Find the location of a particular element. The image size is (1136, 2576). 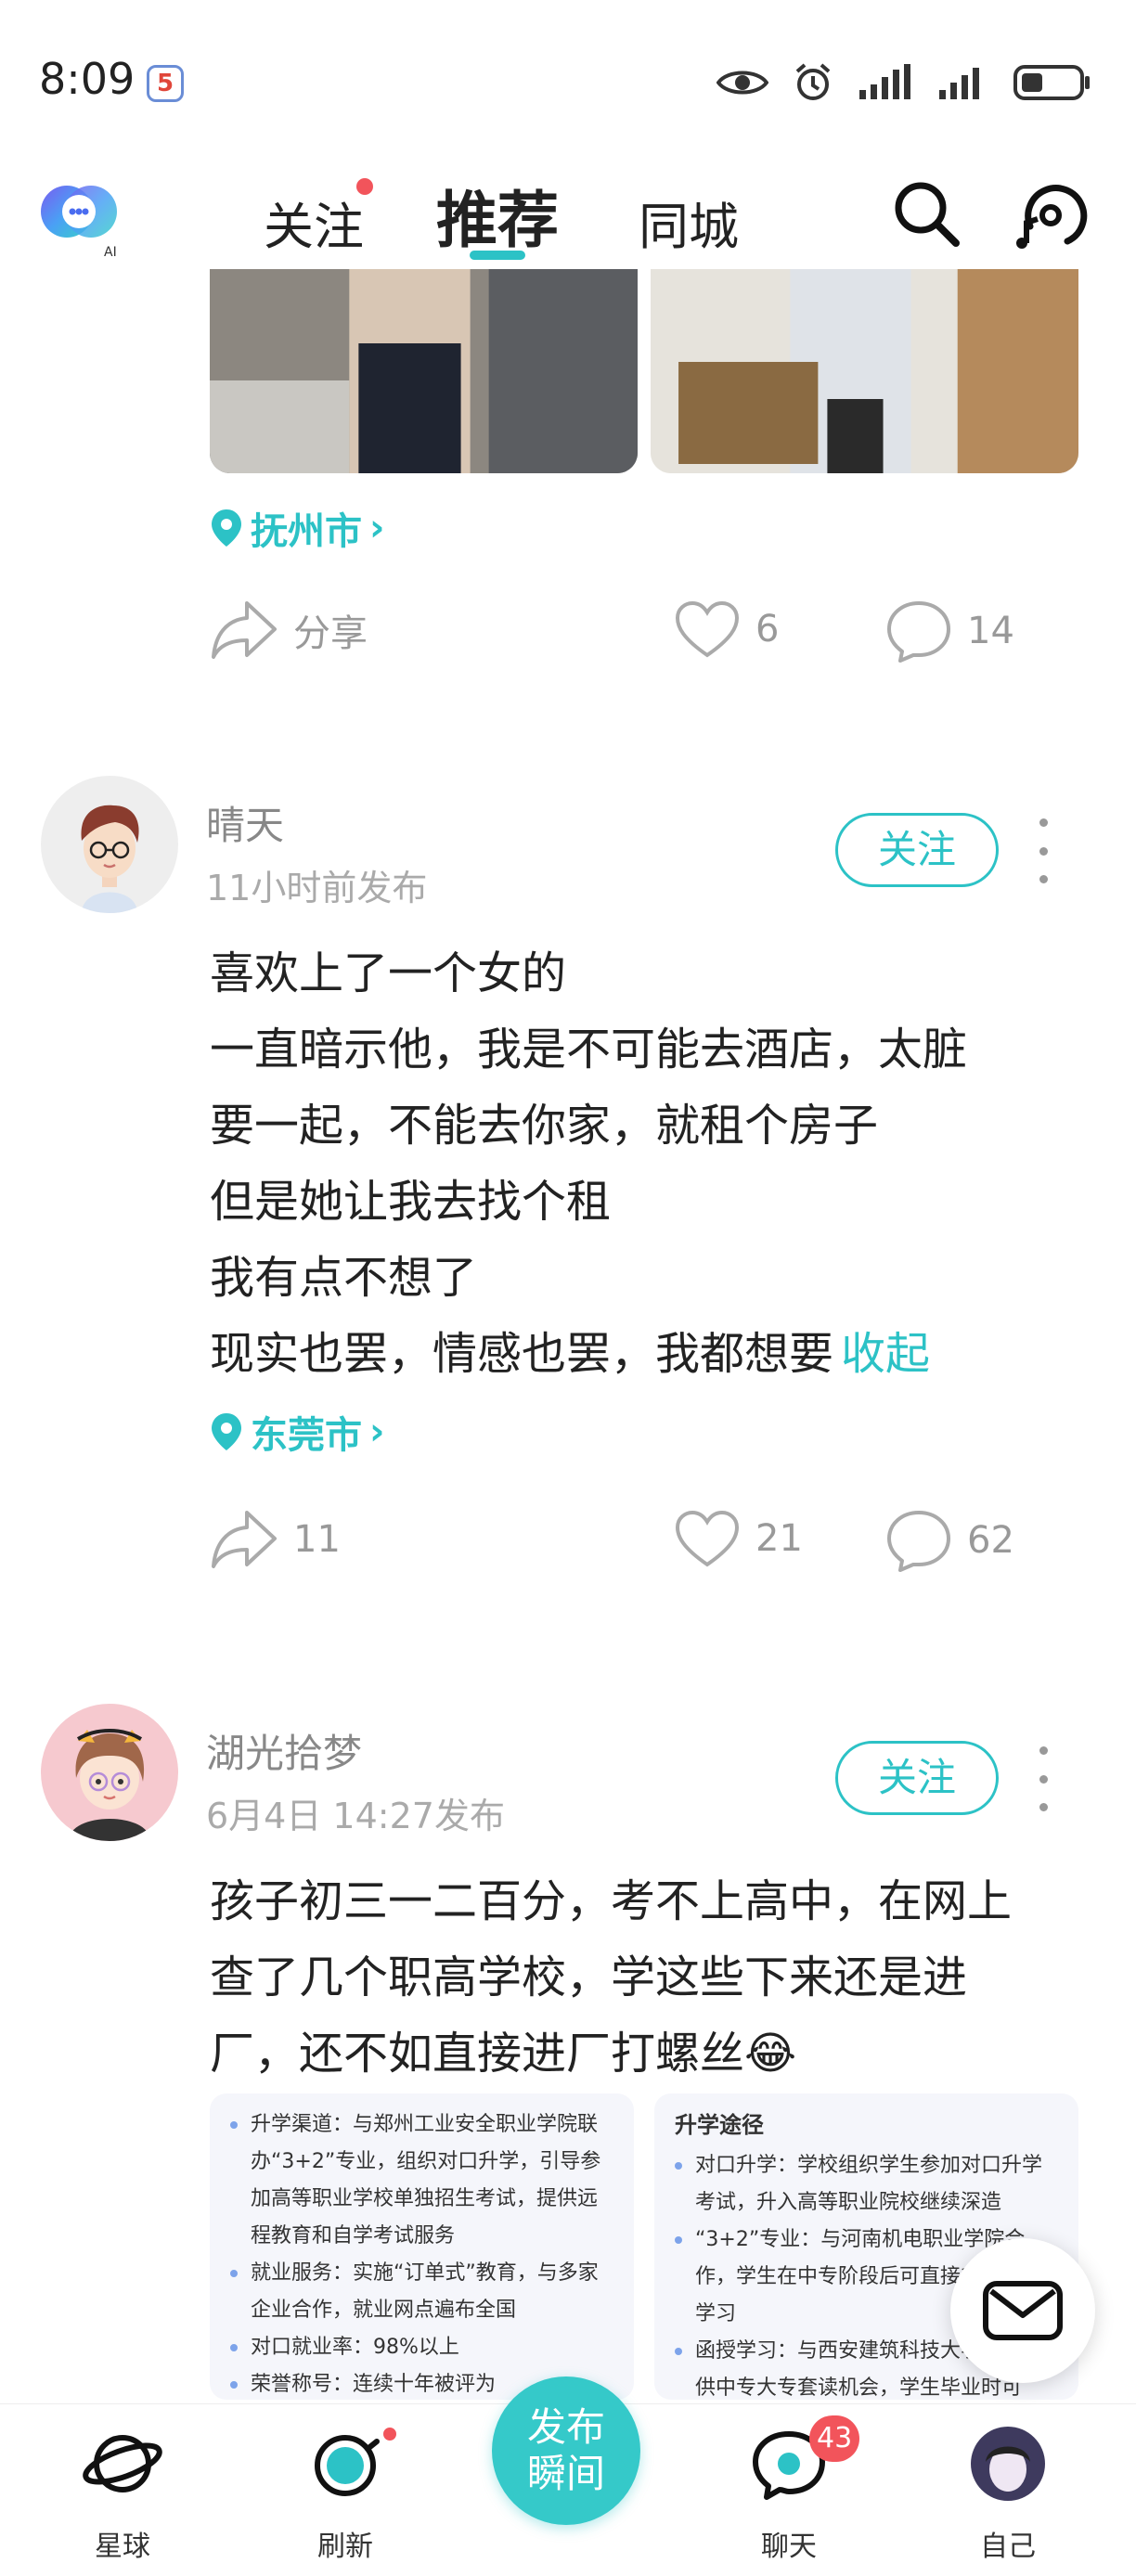

user-avatar-icon is located at coordinates (1008, 2464).